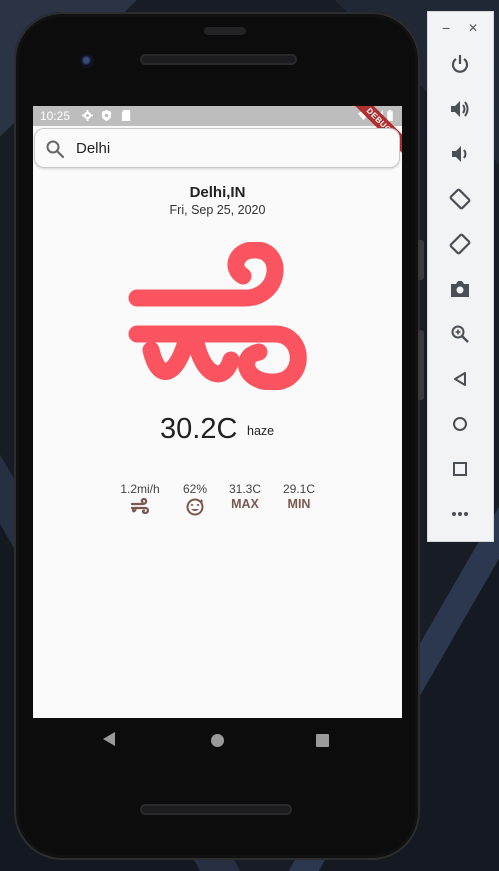 The height and width of the screenshot is (871, 499). Describe the element at coordinates (261, 431) in the screenshot. I see `weather-condition: haze` at that location.